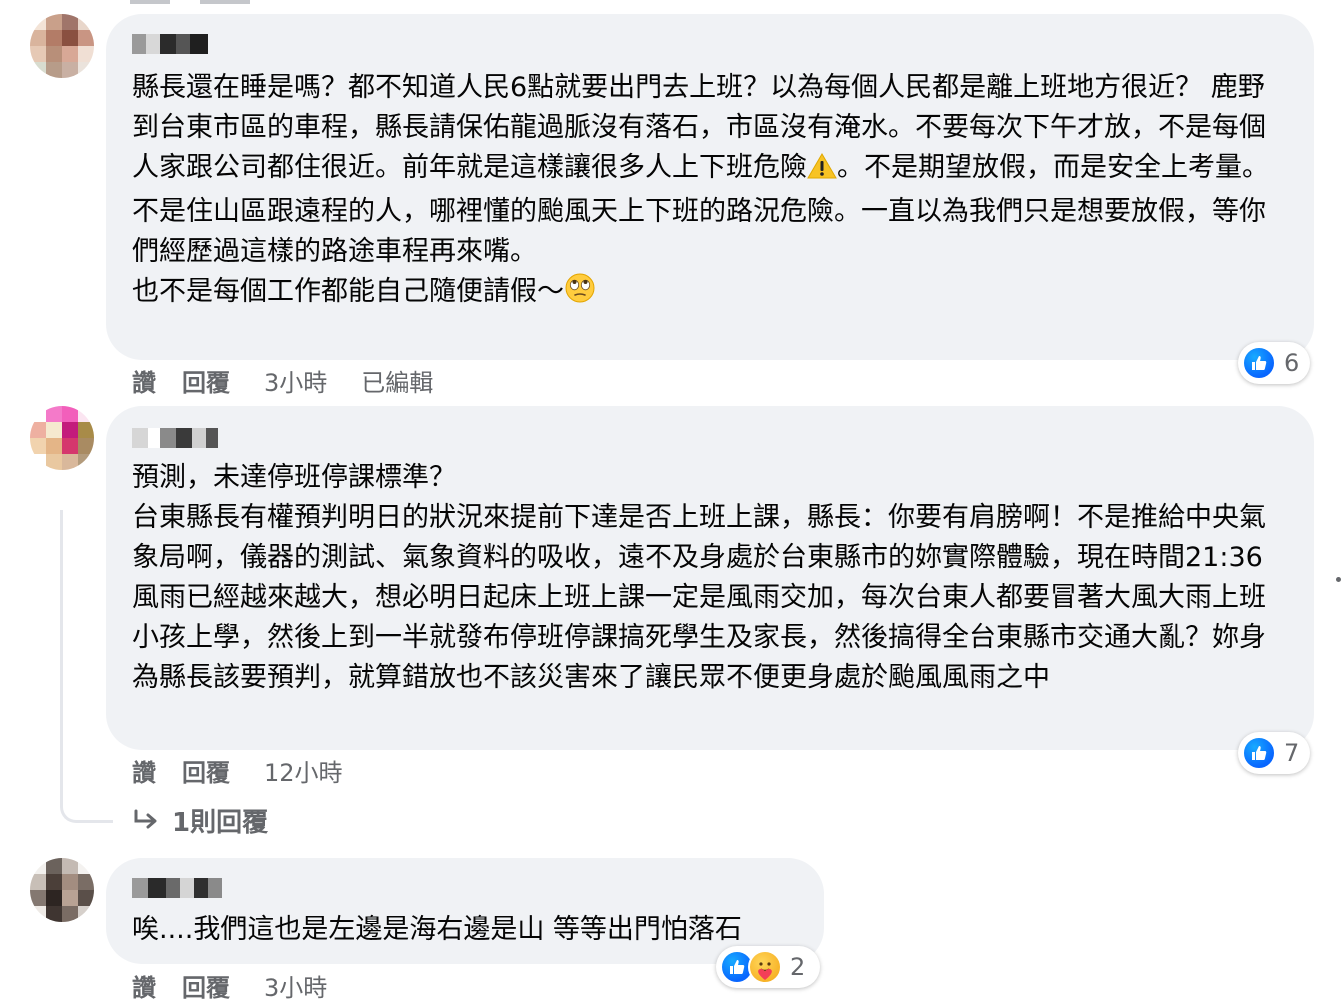 The image size is (1342, 1003). What do you see at coordinates (303, 770) in the screenshot?
I see `comment-timestamp: 12小時` at bounding box center [303, 770].